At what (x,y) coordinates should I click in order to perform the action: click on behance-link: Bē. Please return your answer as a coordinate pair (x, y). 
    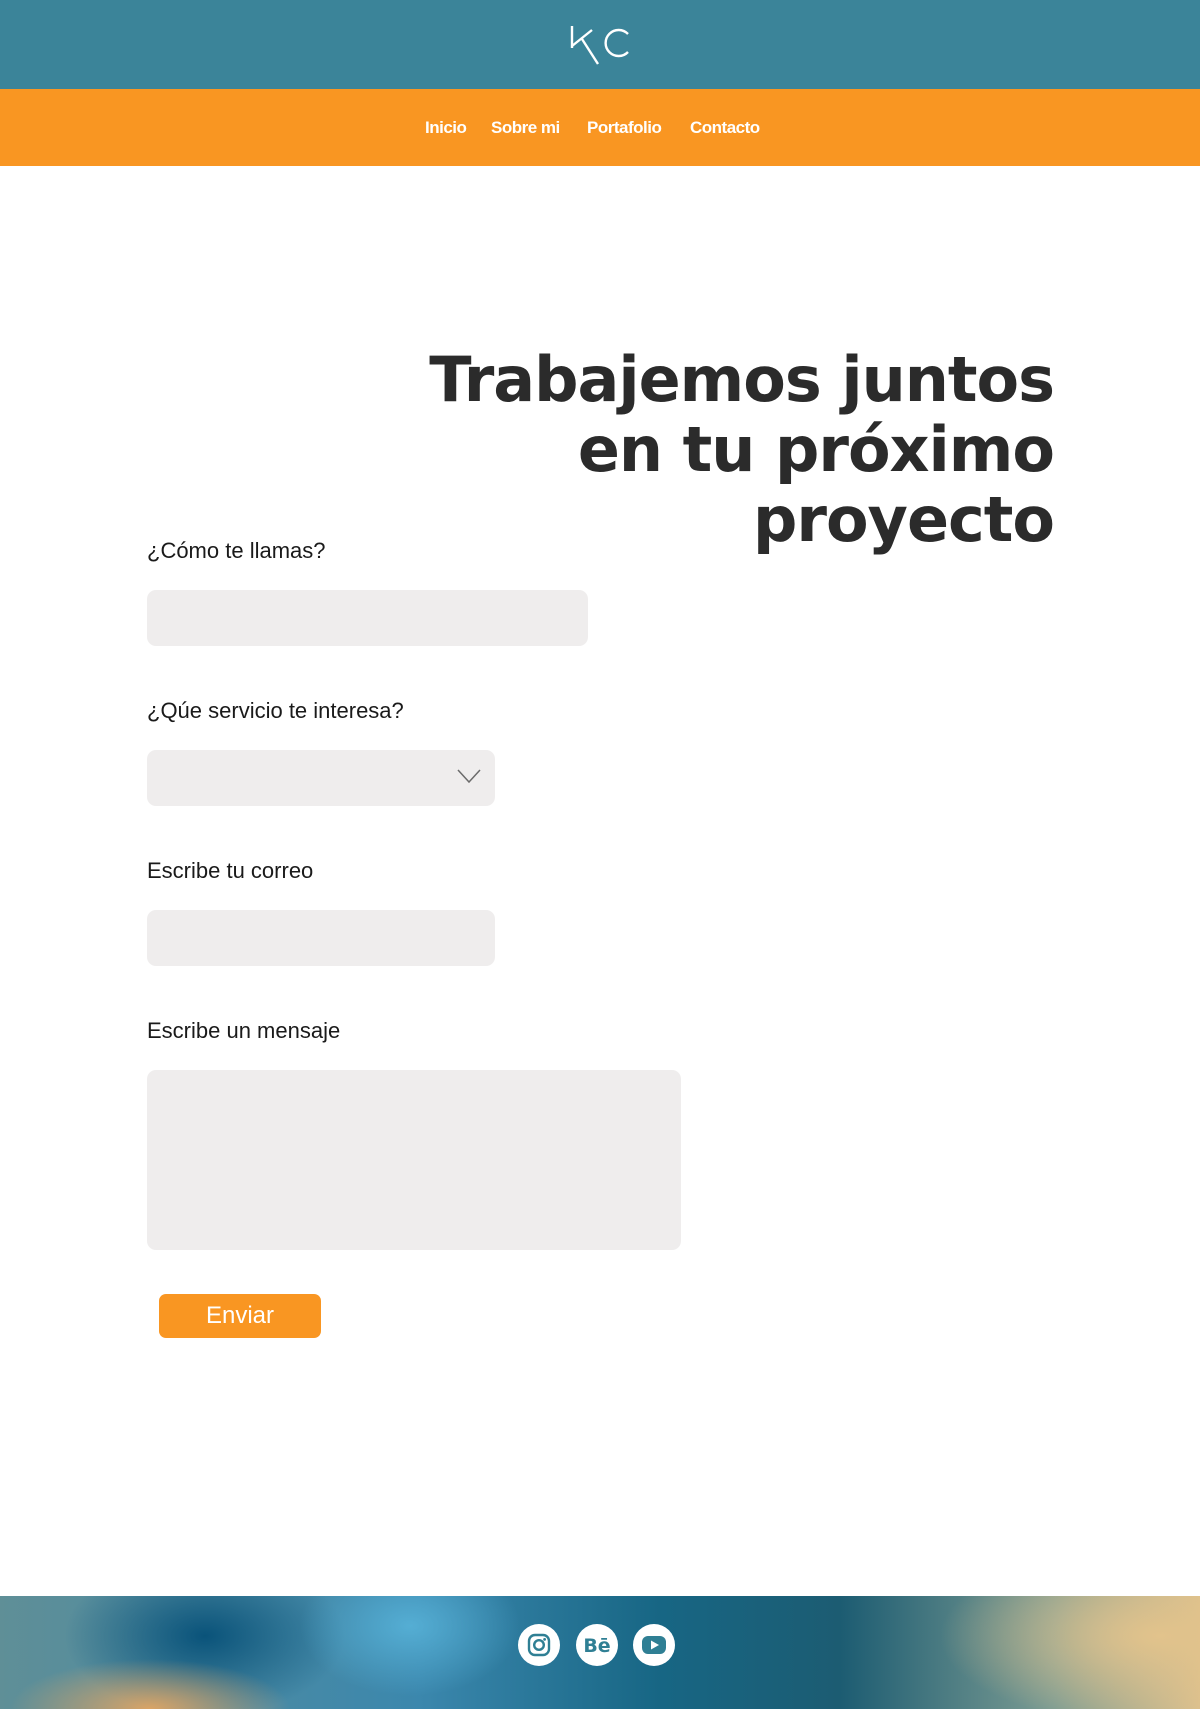
    Looking at the image, I should click on (597, 1645).